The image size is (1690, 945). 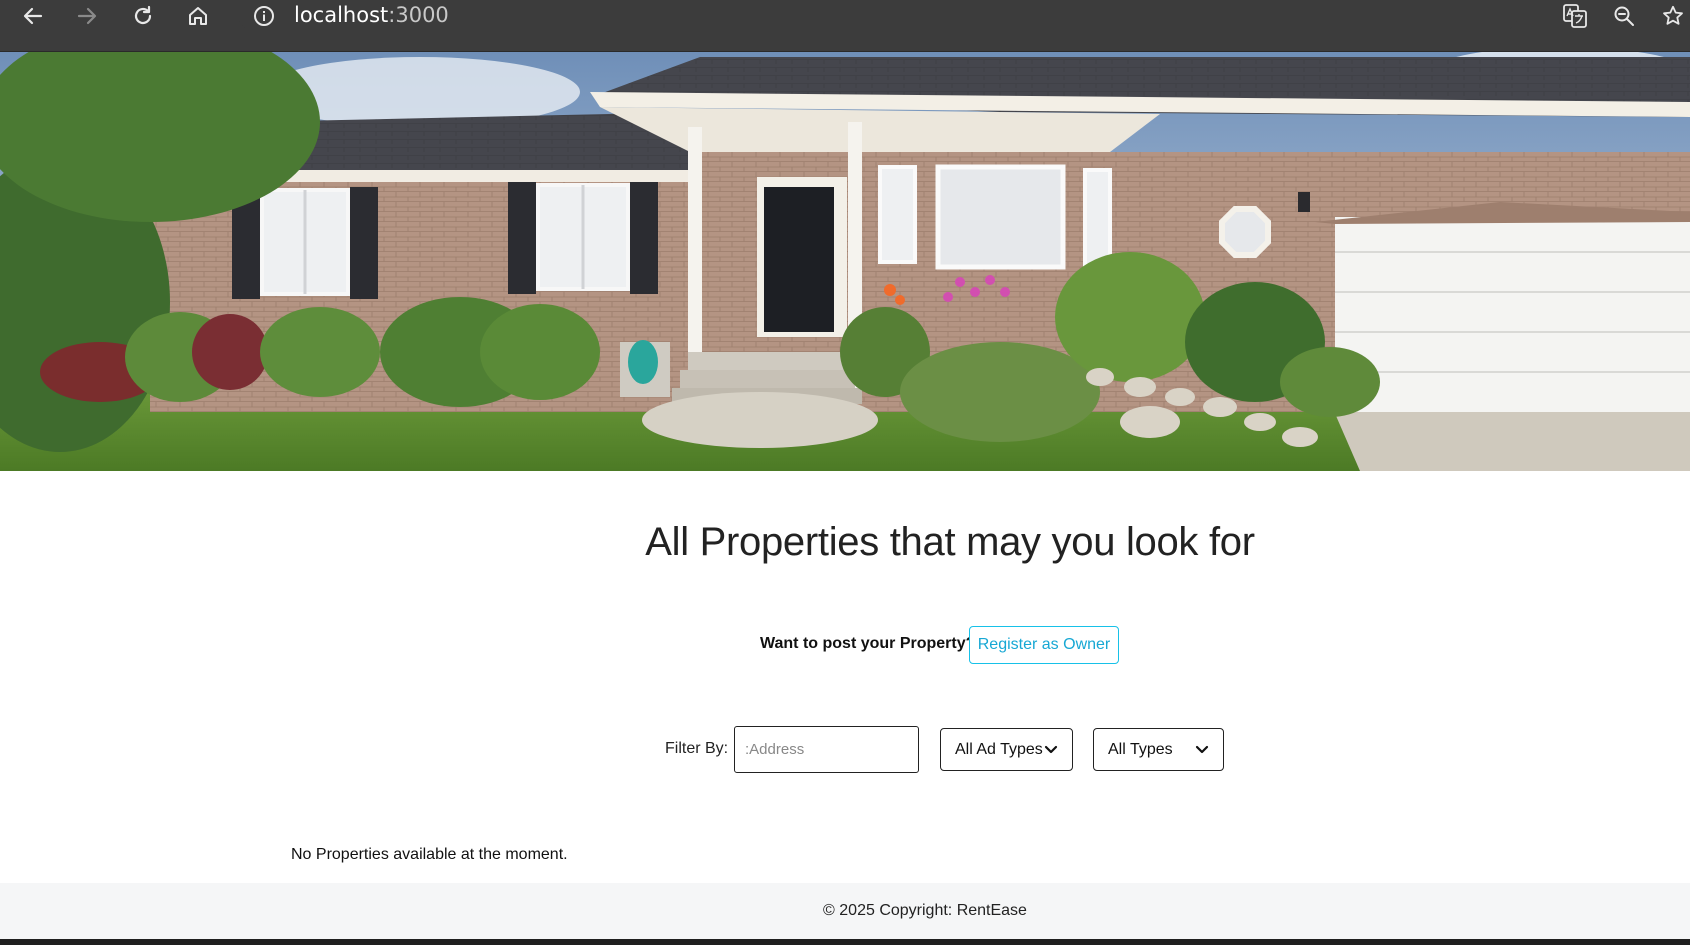 I want to click on url-port: :3000, so click(x=418, y=15).